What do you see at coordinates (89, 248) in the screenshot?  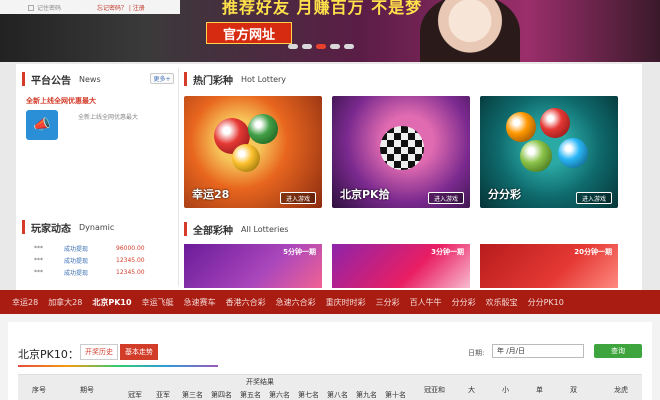 I see `list-item: *** 成功提现 96000.00` at bounding box center [89, 248].